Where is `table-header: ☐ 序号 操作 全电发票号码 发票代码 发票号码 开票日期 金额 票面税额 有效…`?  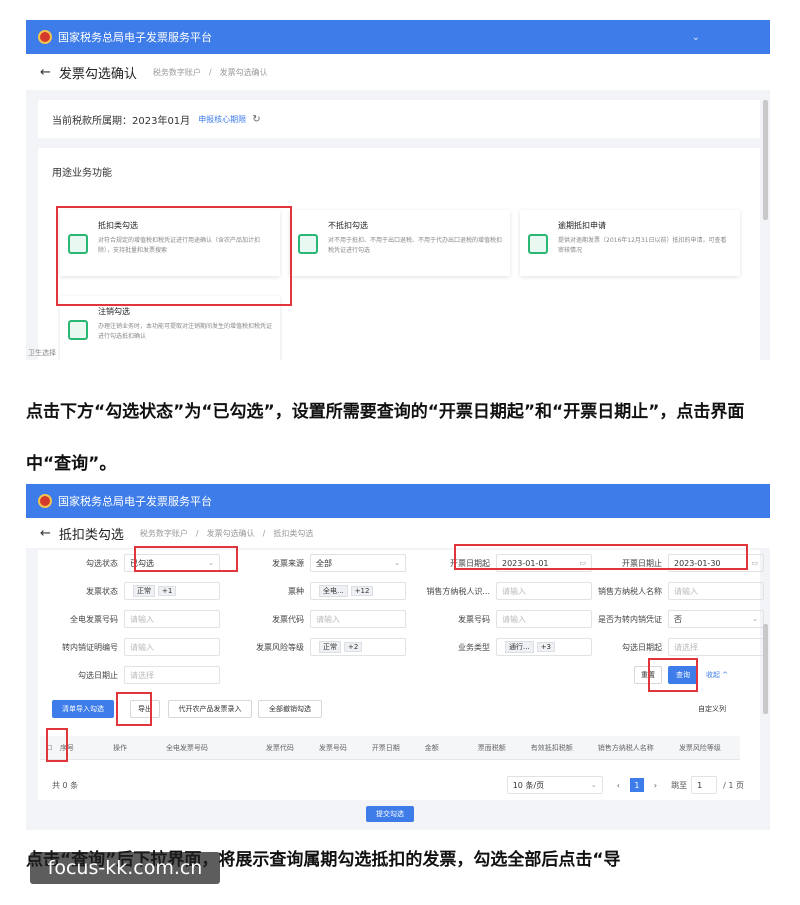 table-header: ☐ 序号 操作 全电发票号码 发票代码 发票号码 开票日期 金额 票面税额 有效… is located at coordinates (390, 748).